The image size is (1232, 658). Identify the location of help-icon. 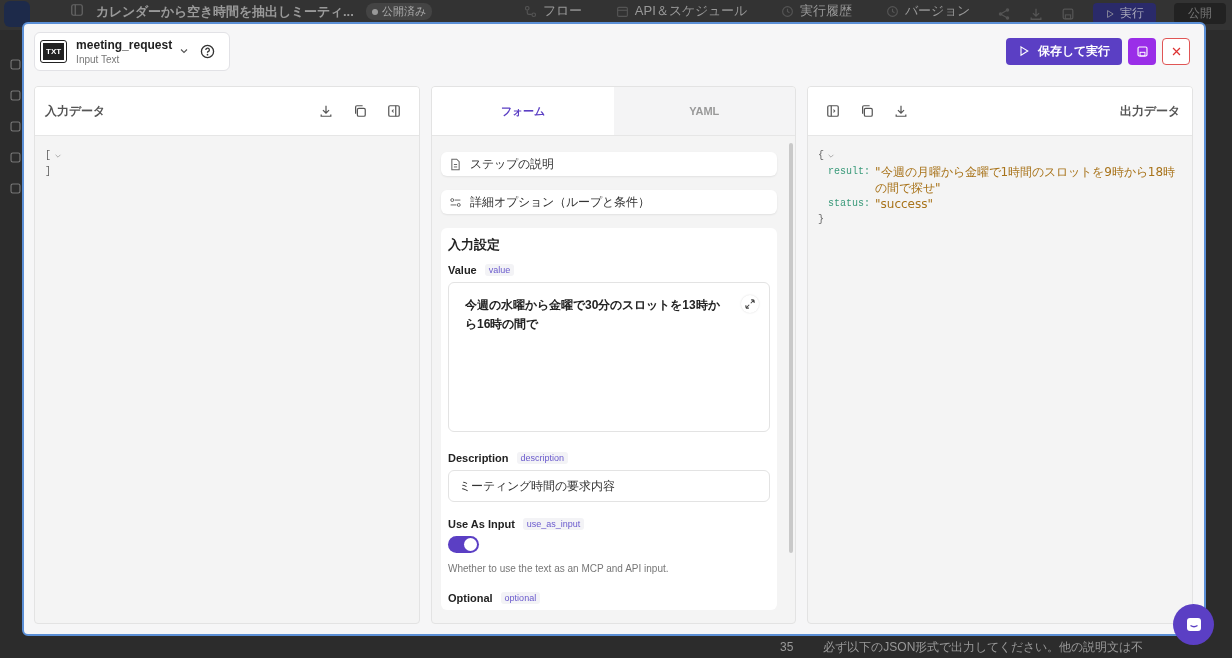
(208, 51).